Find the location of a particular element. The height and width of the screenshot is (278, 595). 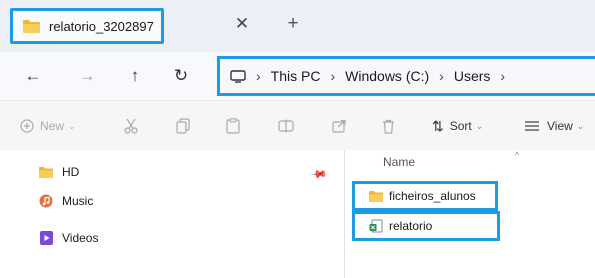

delete-button is located at coordinates (388, 126).